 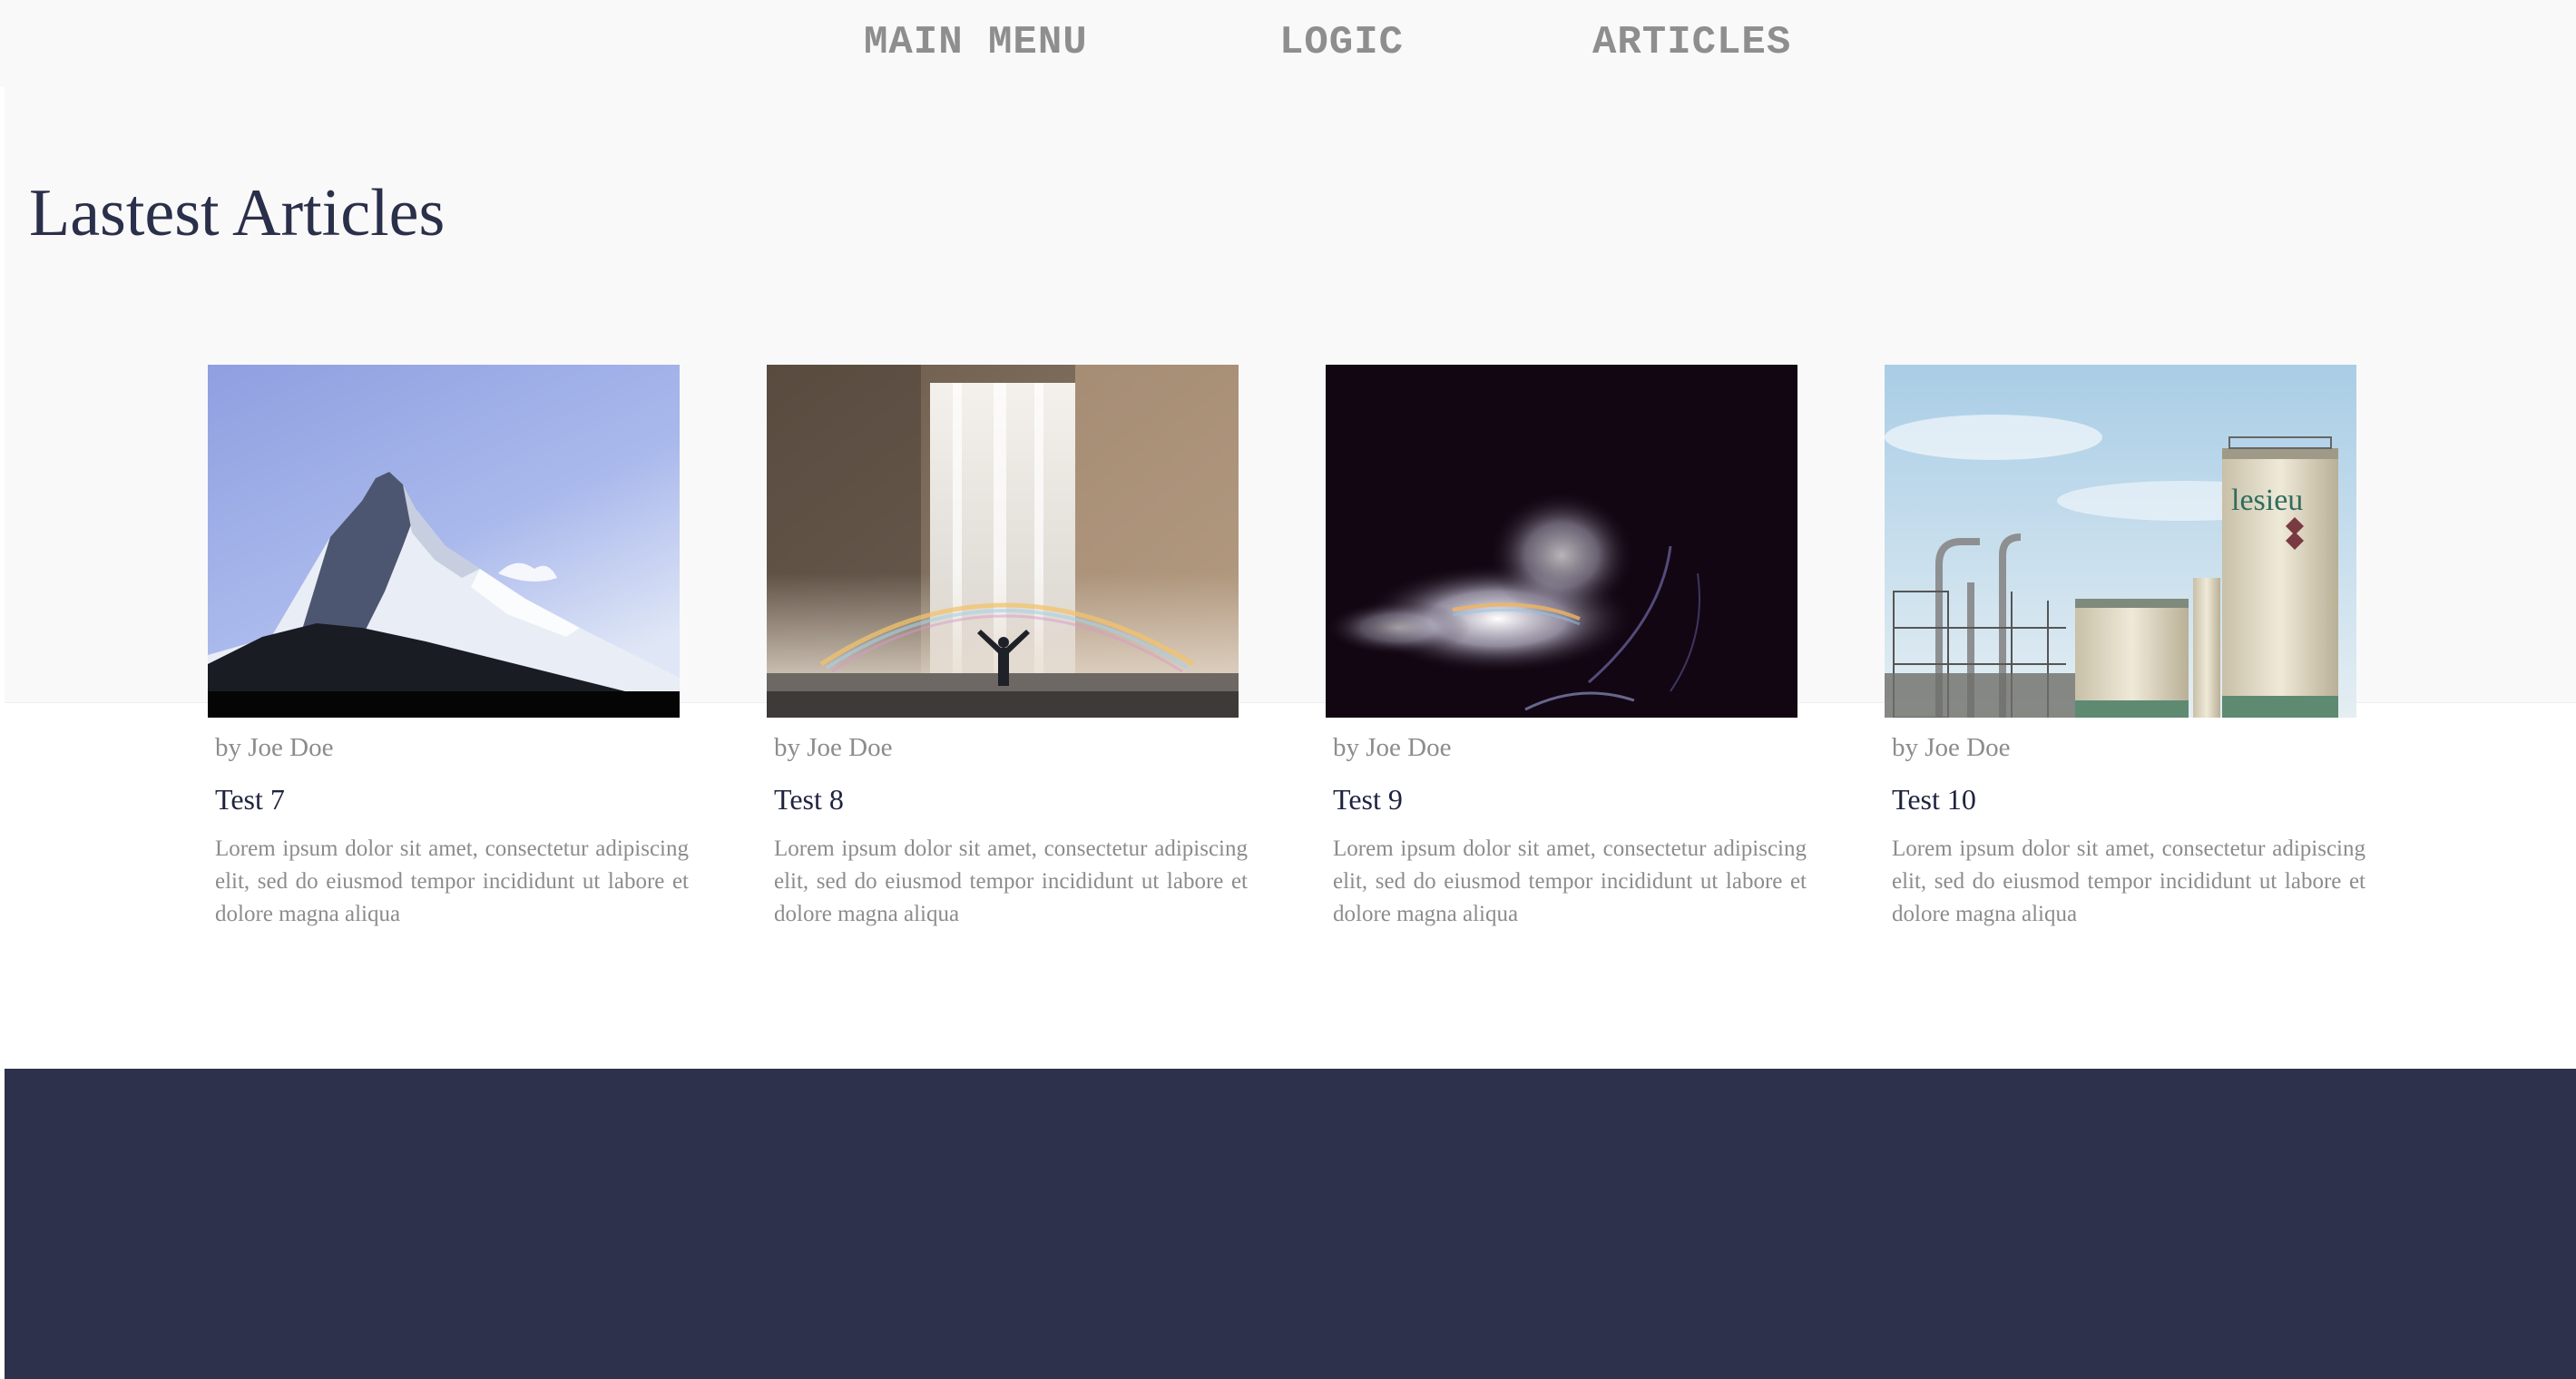 I want to click on nav-link-logic: LOGIC, so click(x=1341, y=42).